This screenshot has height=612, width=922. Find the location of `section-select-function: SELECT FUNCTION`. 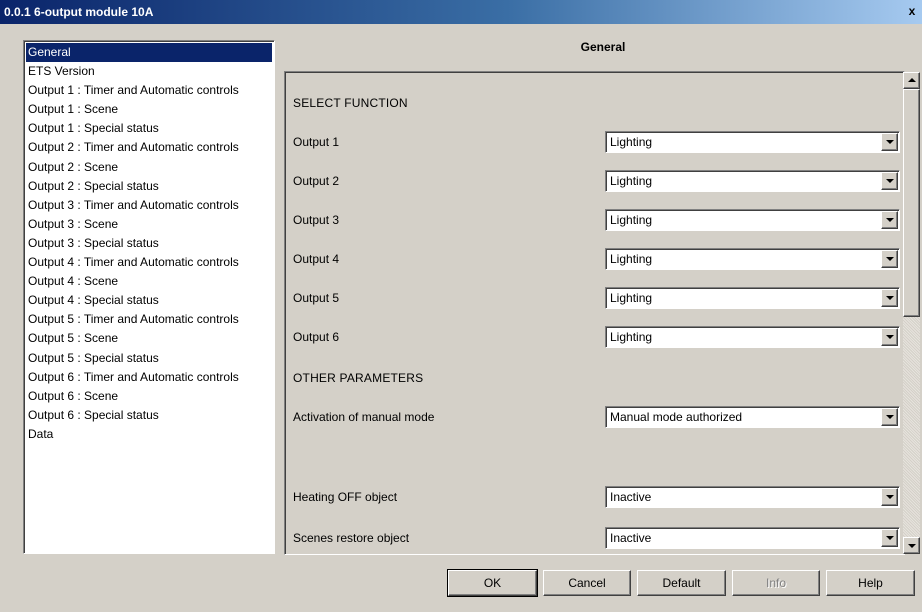

section-select-function: SELECT FUNCTION is located at coordinates (350, 103).